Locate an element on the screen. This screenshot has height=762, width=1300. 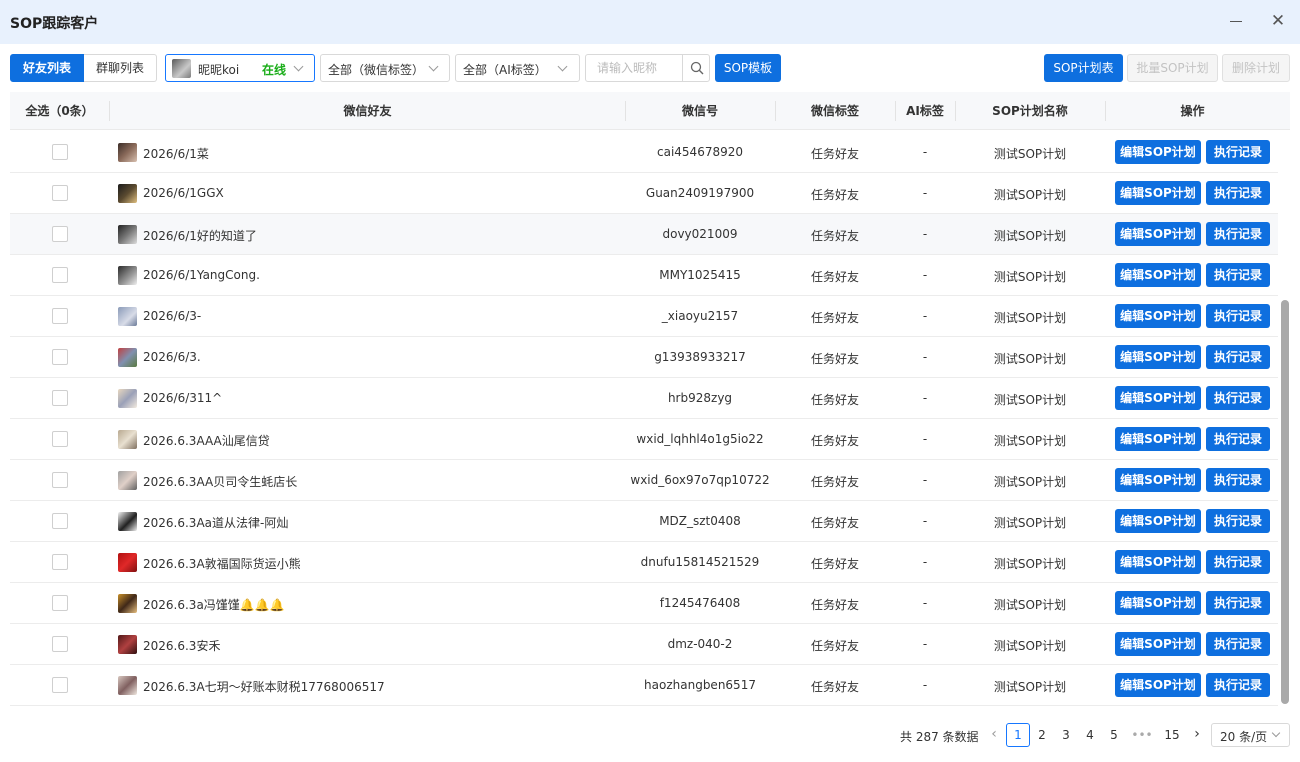
page-size-value: 20 条/页 is located at coordinates (1244, 737).